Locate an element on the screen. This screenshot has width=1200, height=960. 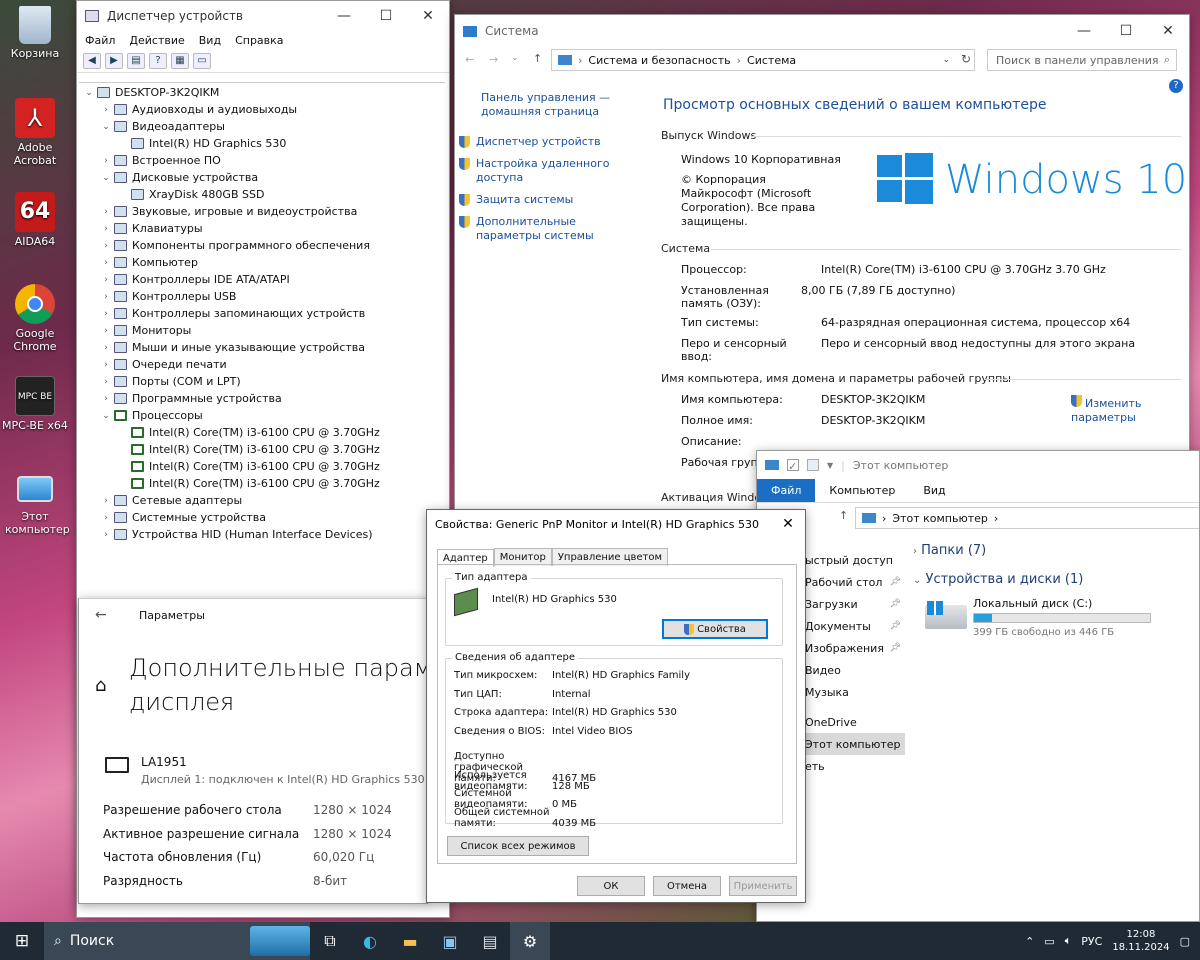
device-tree-node: › Аудиовходы и аудиовыходы is located at coordinates (262, 109).